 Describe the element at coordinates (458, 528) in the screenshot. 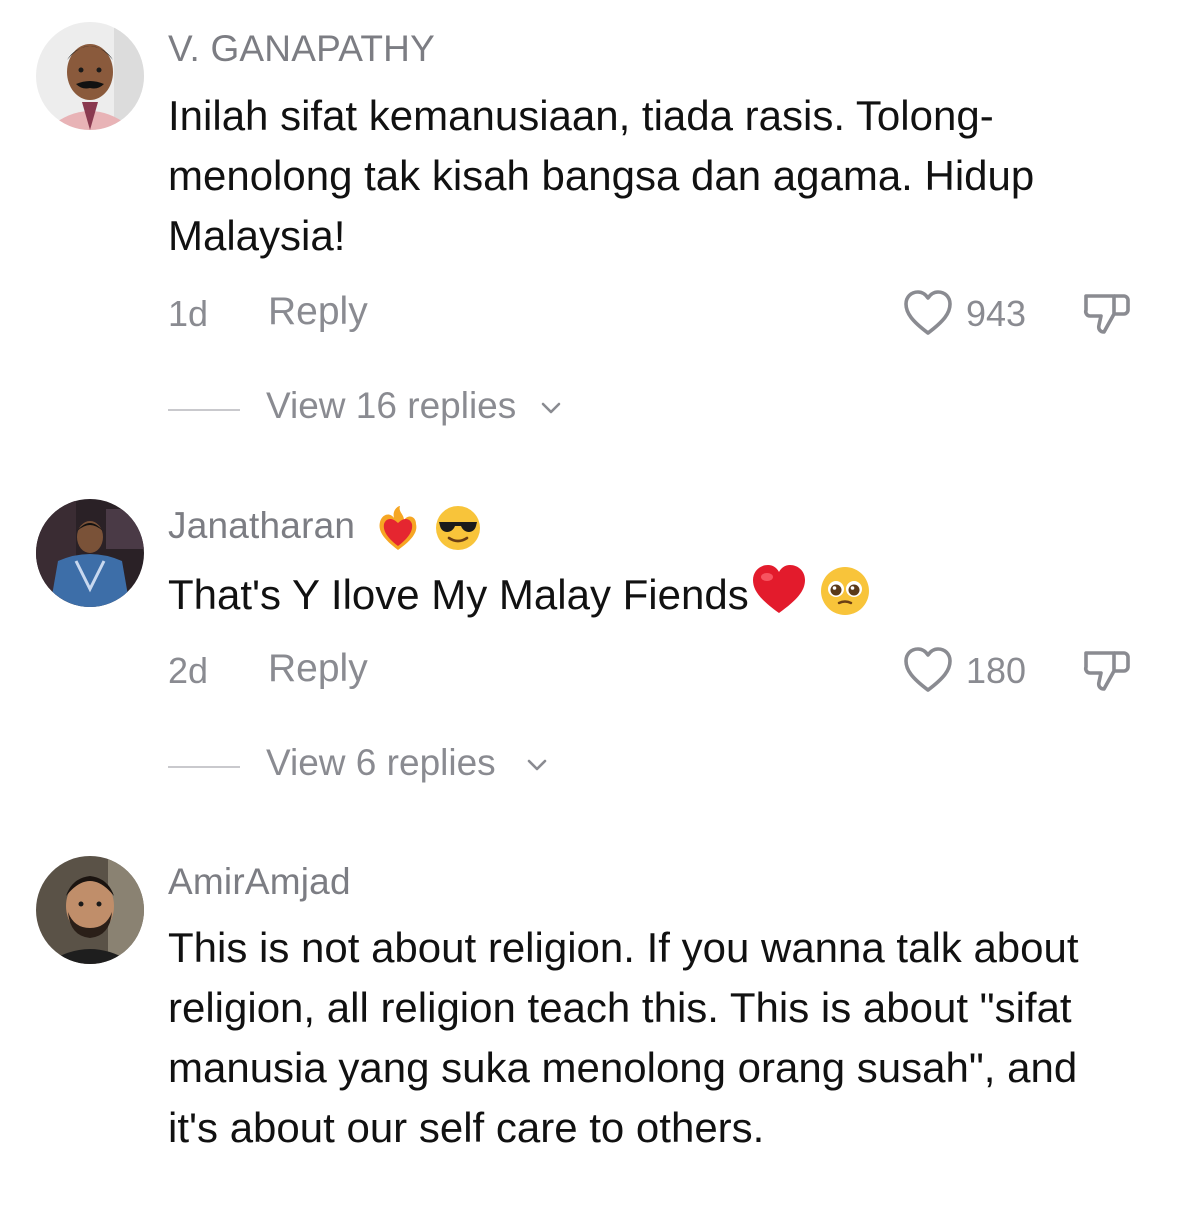

I see `sunglasses-emoji-icon` at that location.